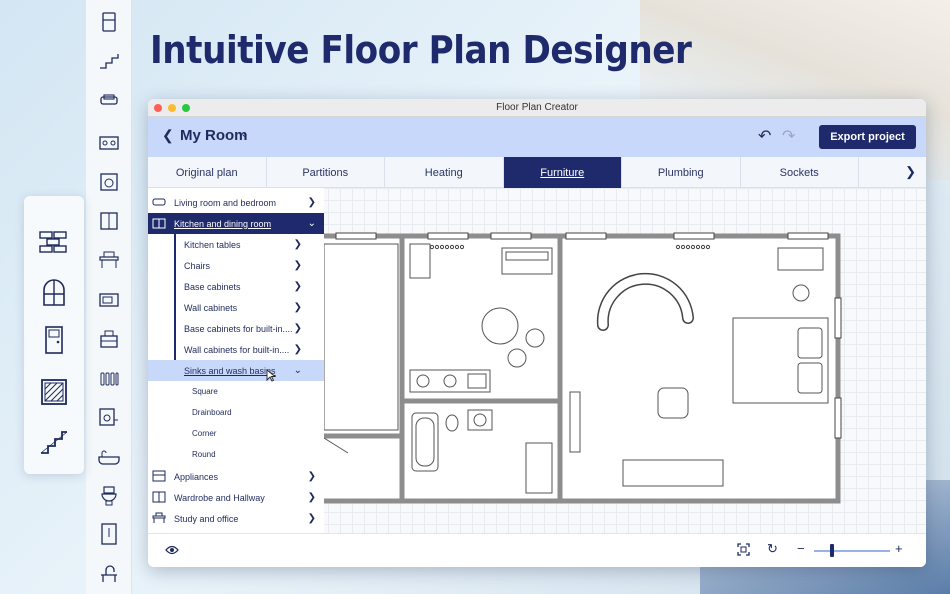 The height and width of the screenshot is (594, 950). Describe the element at coordinates (764, 136) in the screenshot. I see `undo-icon: ↶` at that location.